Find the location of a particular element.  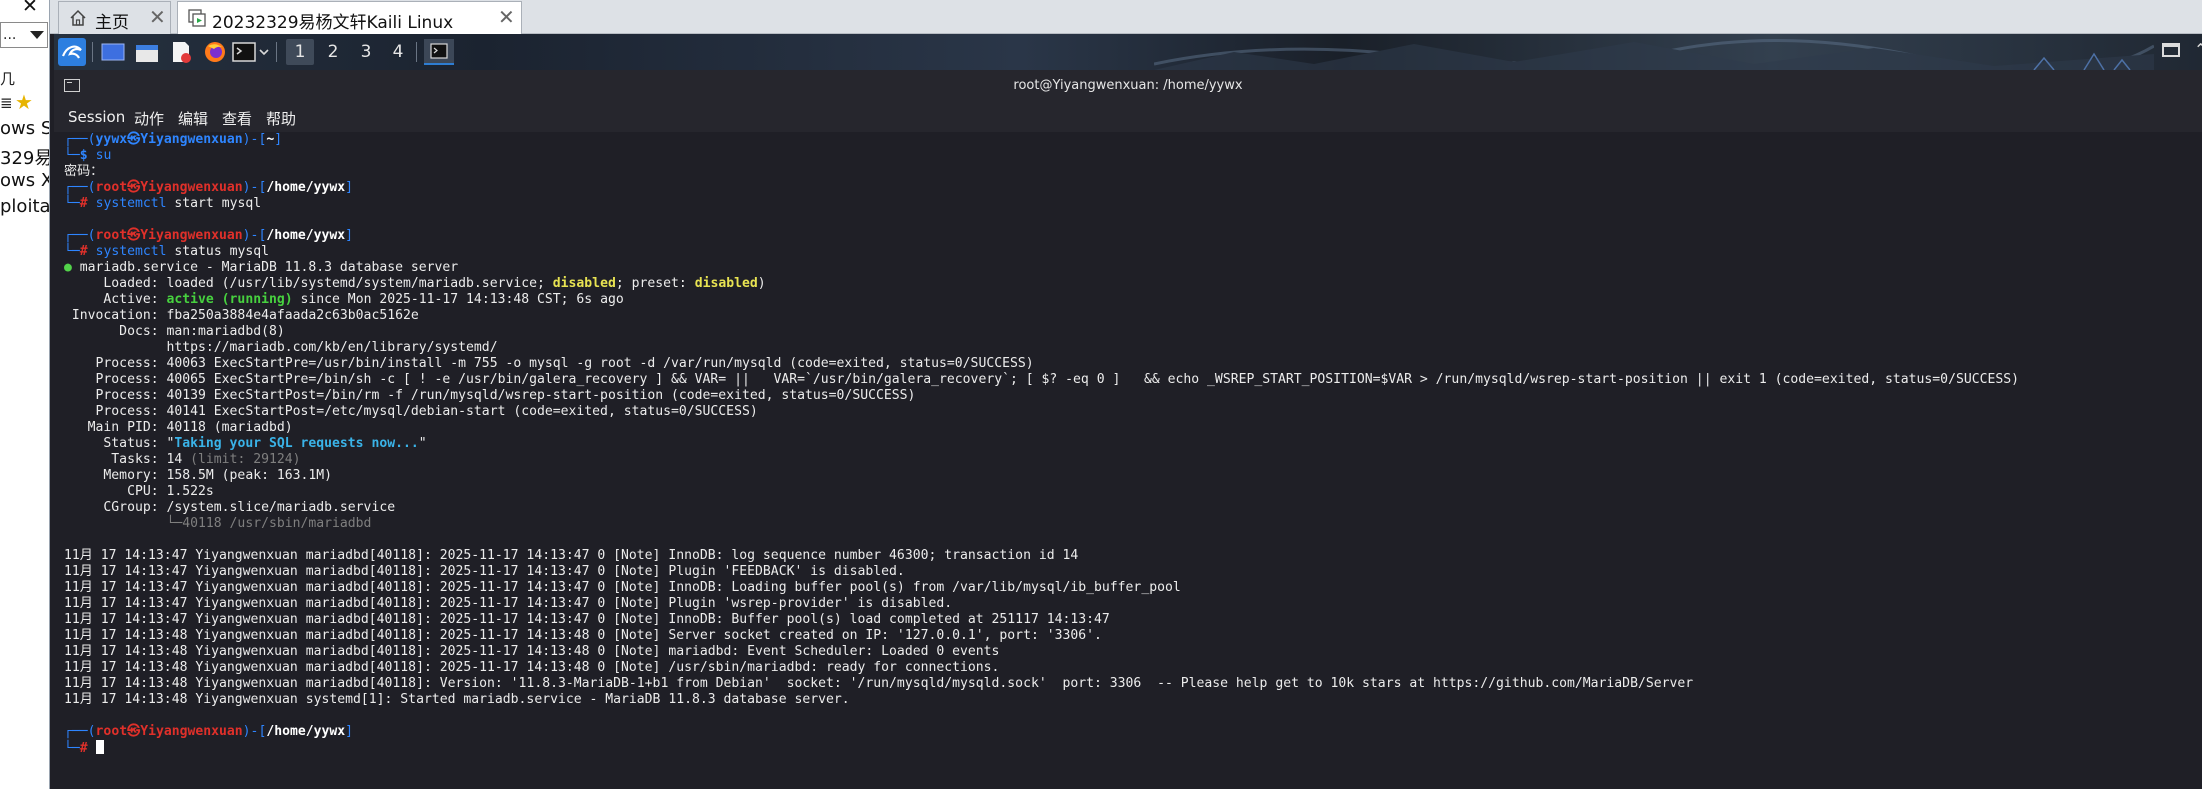

text-editor-icon is located at coordinates (181, 52).